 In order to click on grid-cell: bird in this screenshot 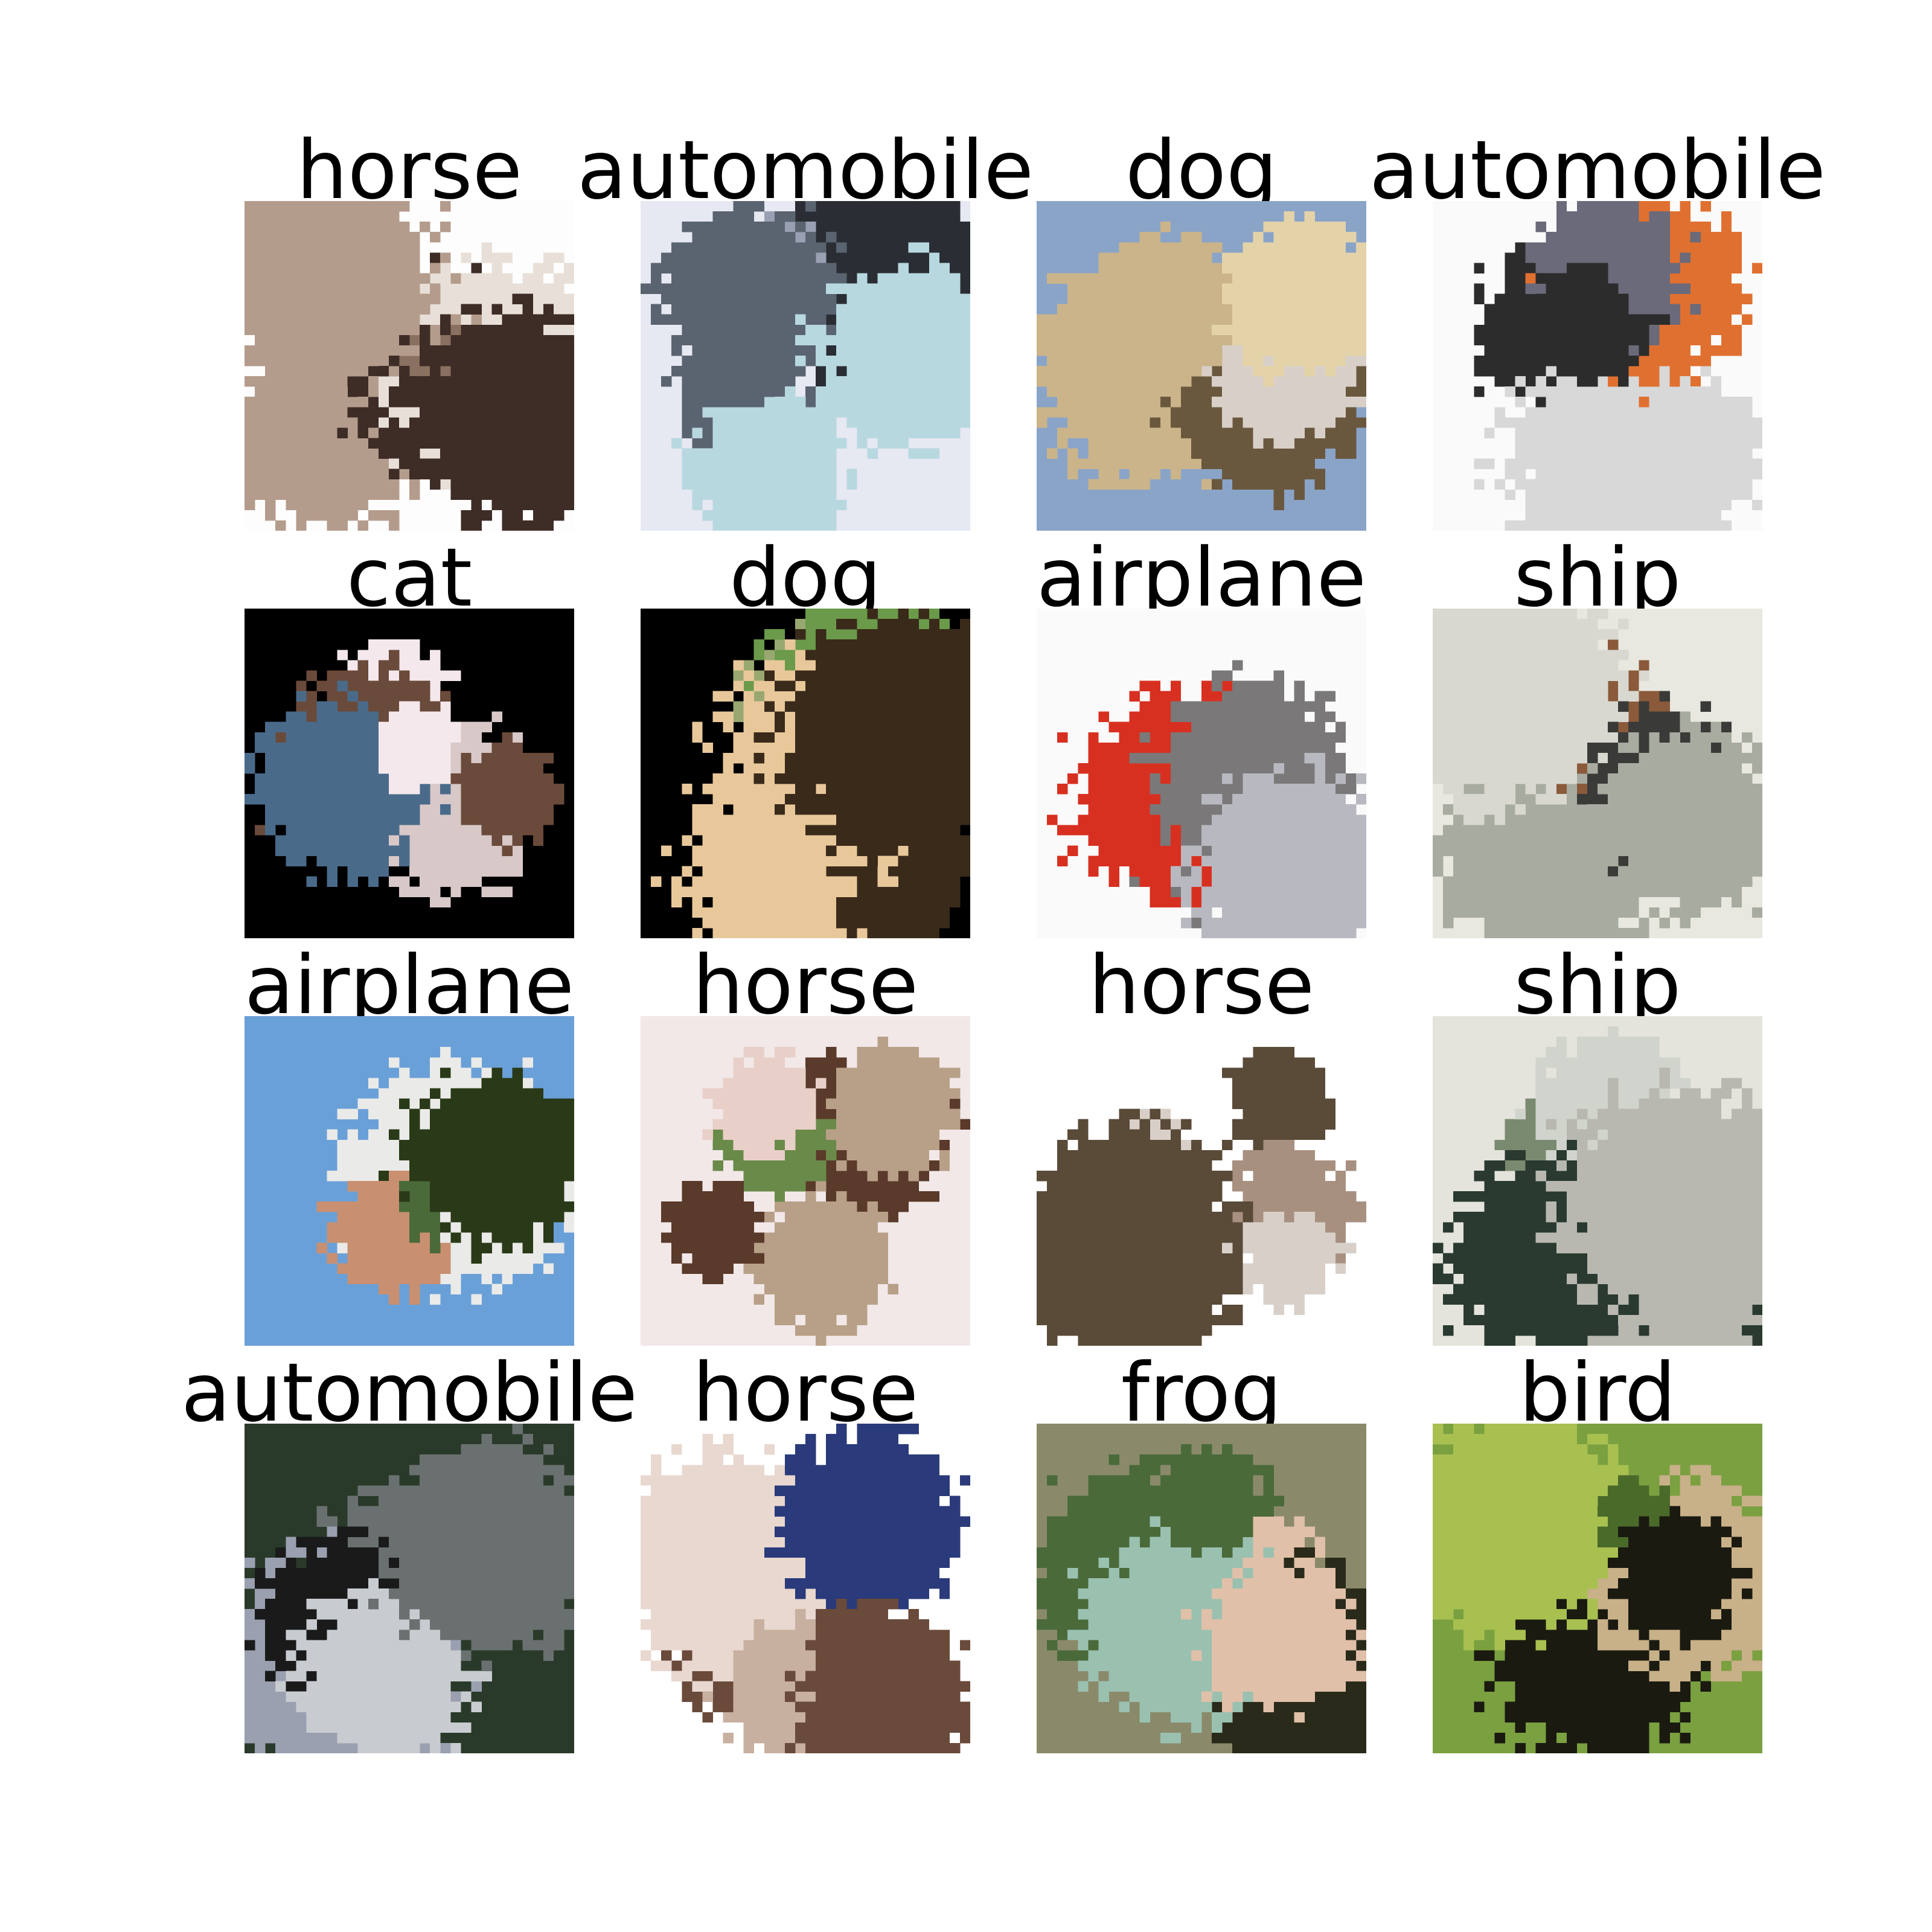, I will do `click(1598, 1552)`.